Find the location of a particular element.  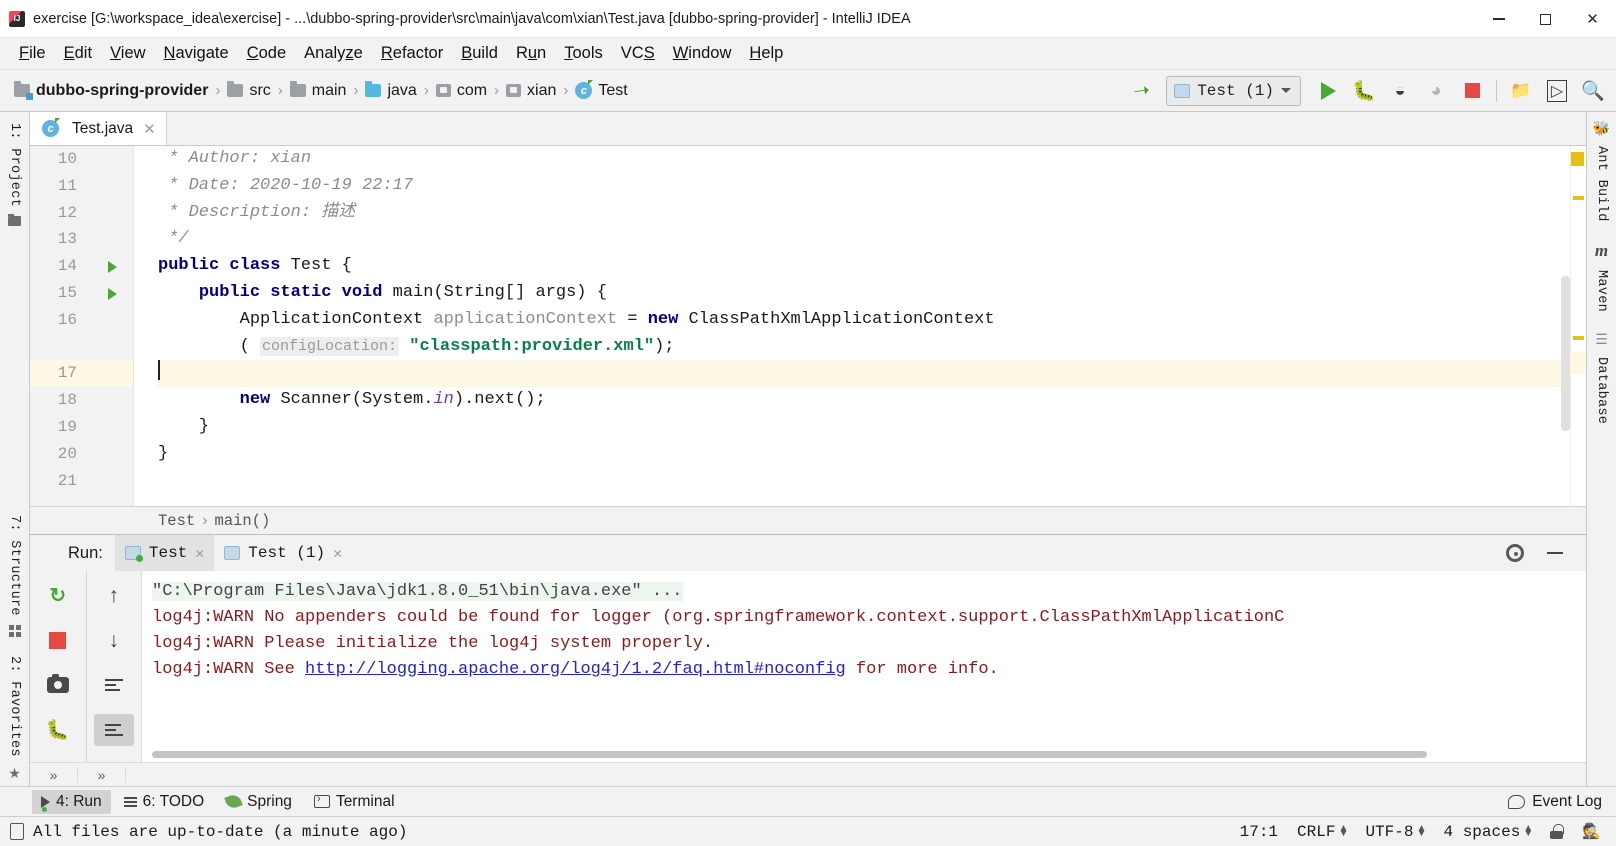

close-button: ✕ is located at coordinates (1592, 19).